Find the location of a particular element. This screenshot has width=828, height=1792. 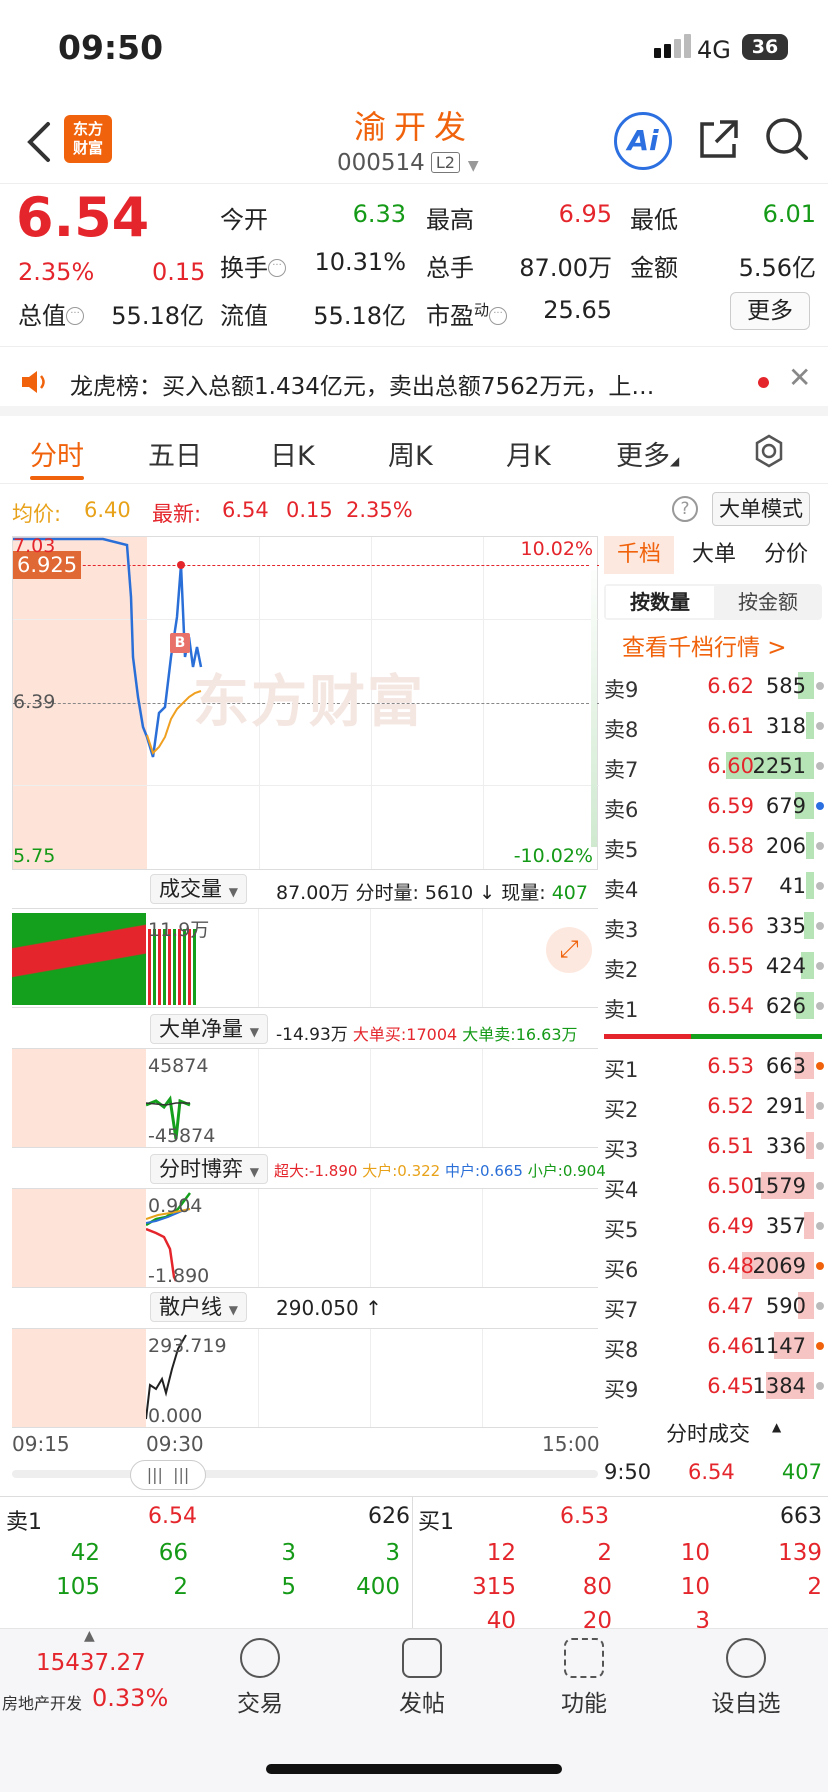

level-price: 6.47 is located at coordinates (730, 1306).